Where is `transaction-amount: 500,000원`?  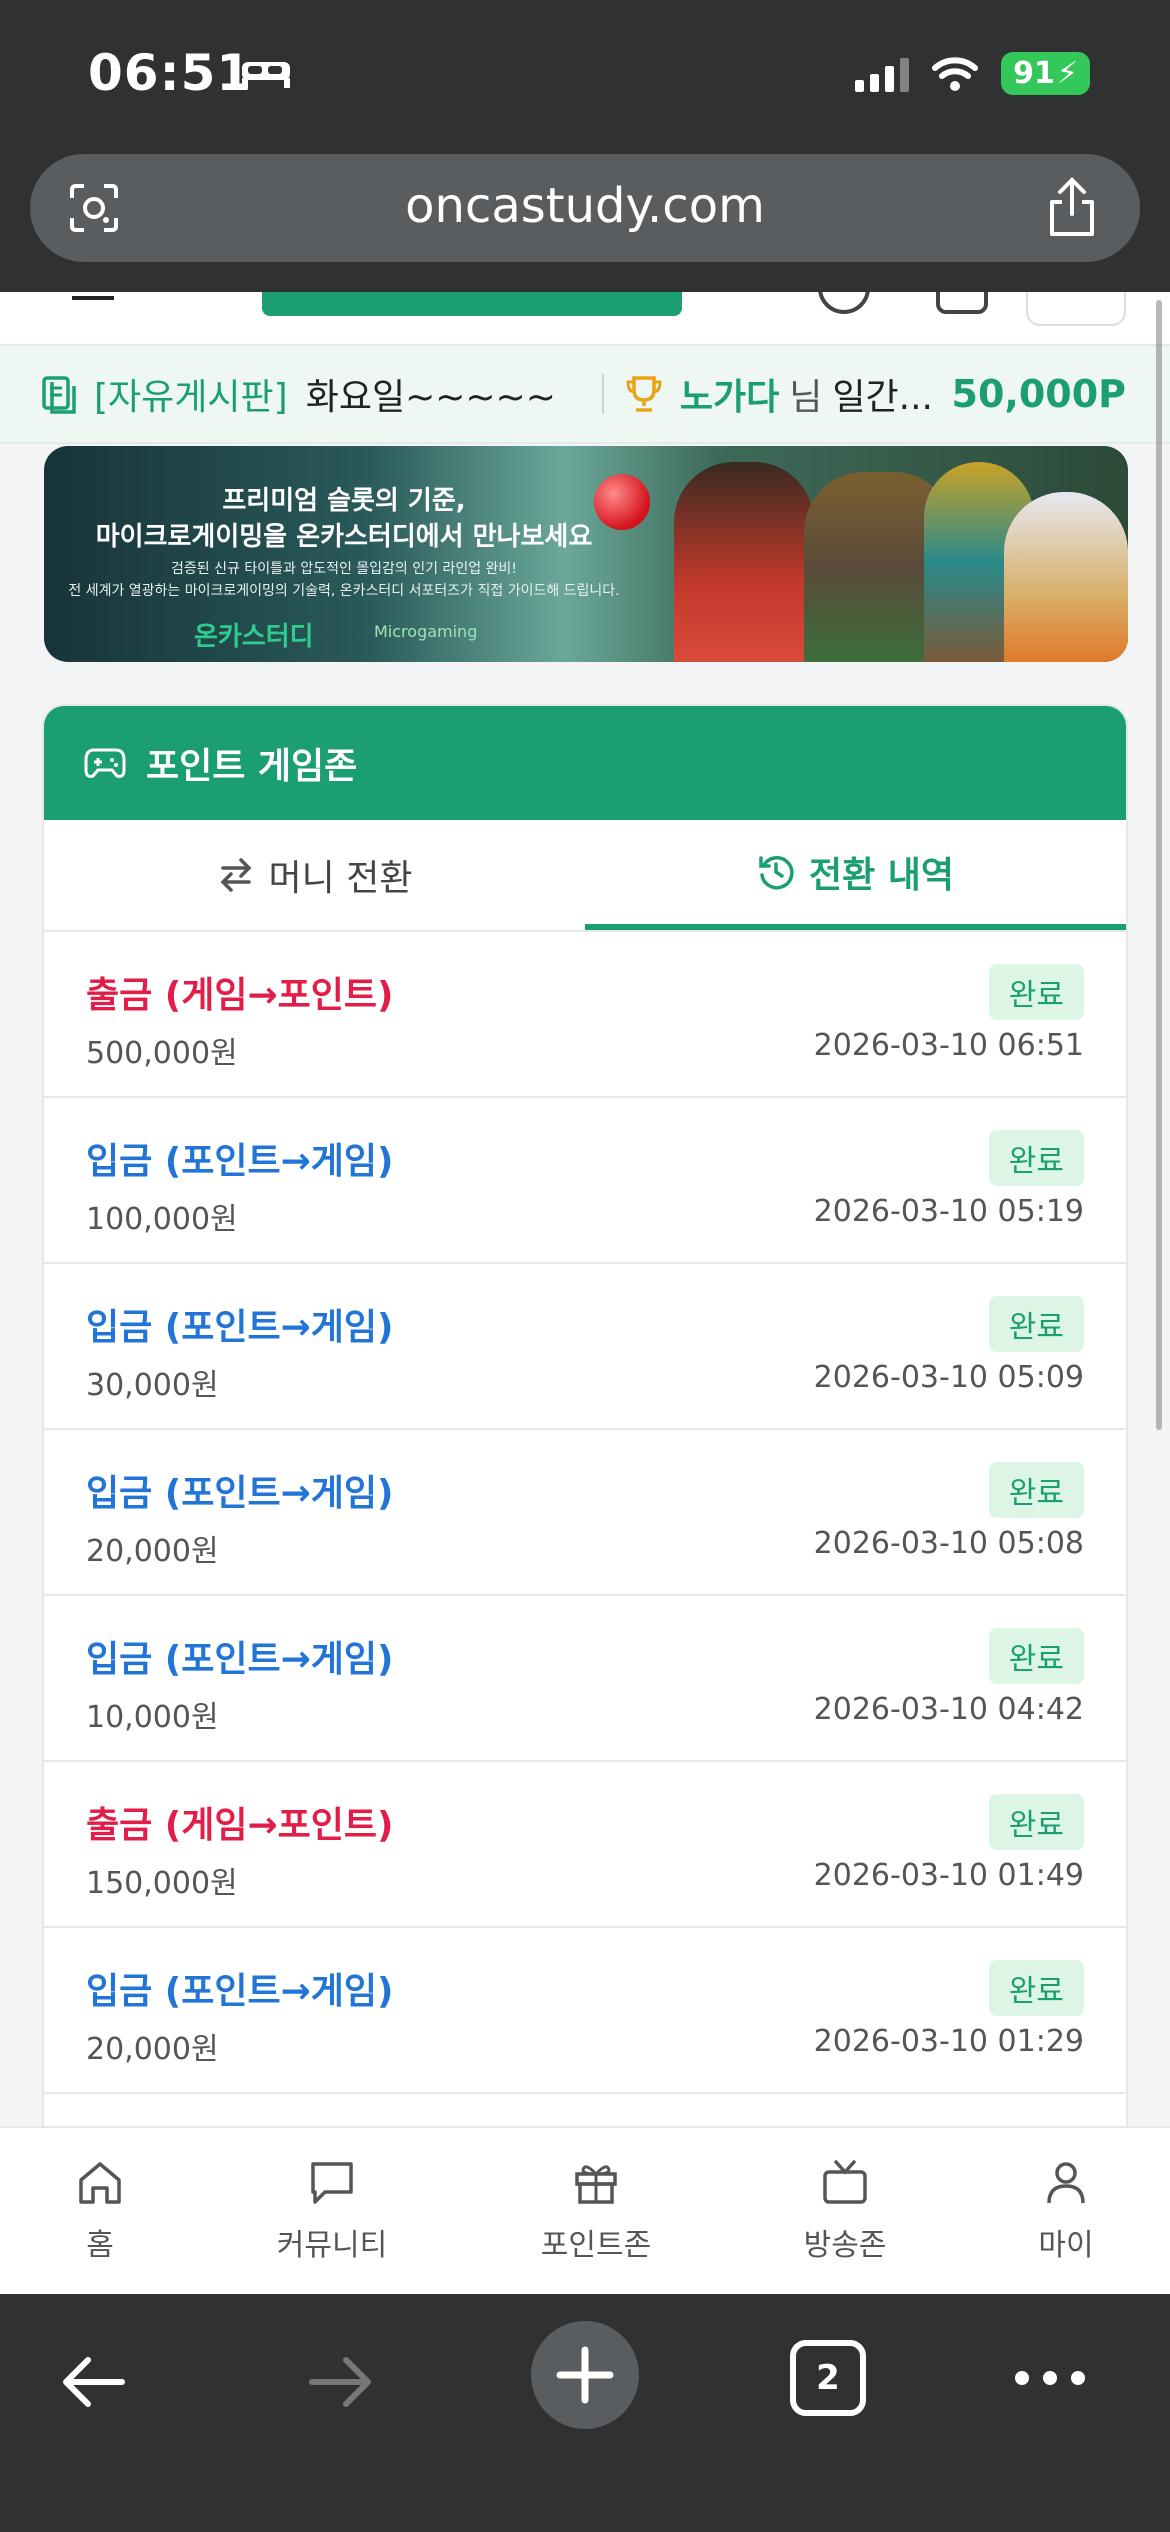 transaction-amount: 500,000원 is located at coordinates (162, 1053).